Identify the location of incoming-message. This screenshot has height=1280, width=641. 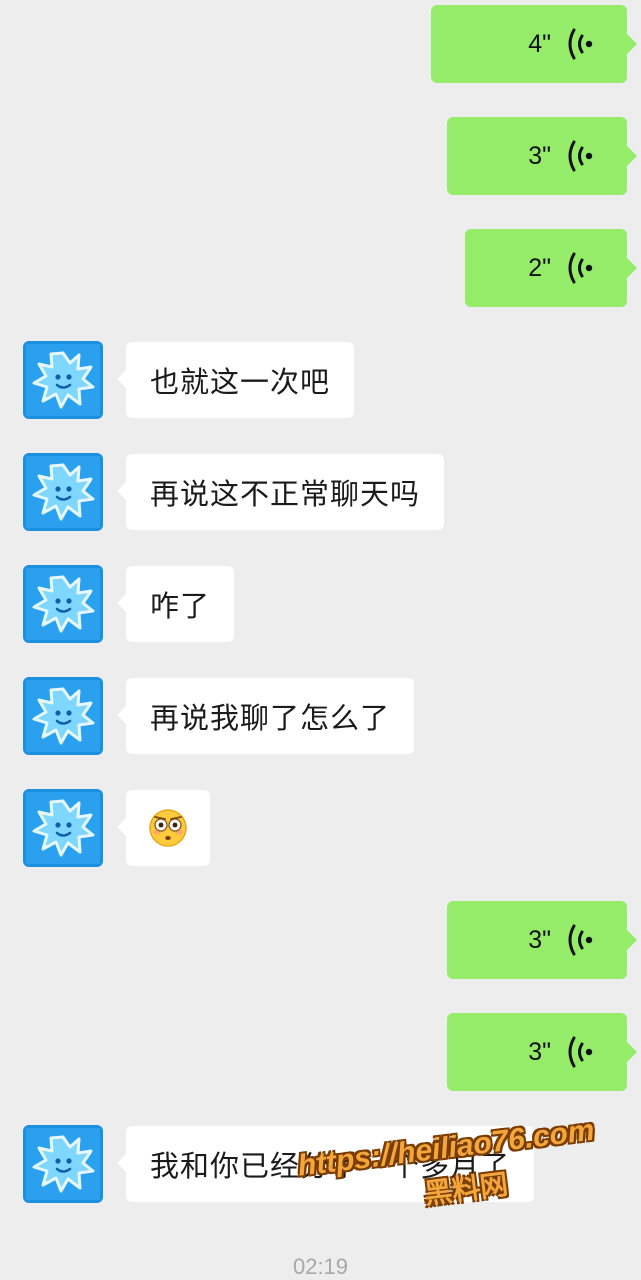
(320, 829).